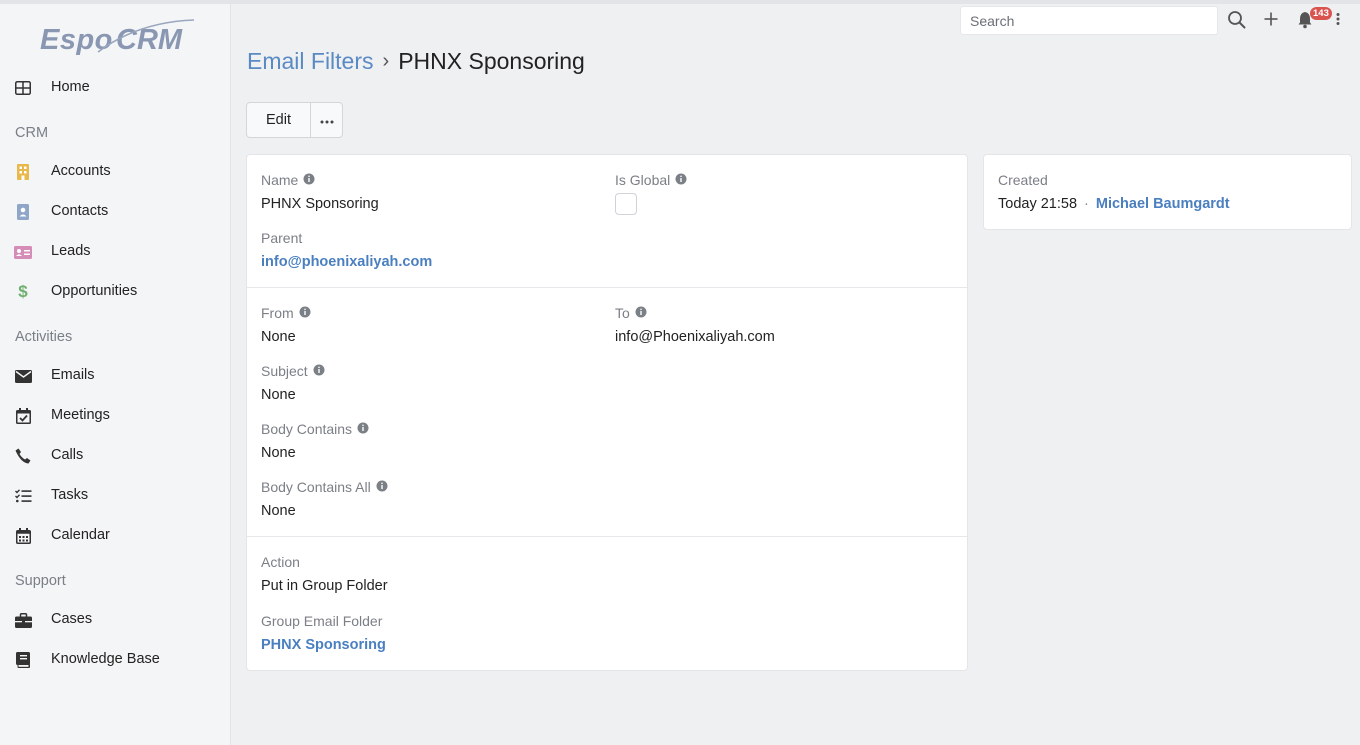 The height and width of the screenshot is (745, 1360). What do you see at coordinates (323, 645) in the screenshot?
I see `field-value-group-email-folder-link: PHNX Sponsoring` at bounding box center [323, 645].